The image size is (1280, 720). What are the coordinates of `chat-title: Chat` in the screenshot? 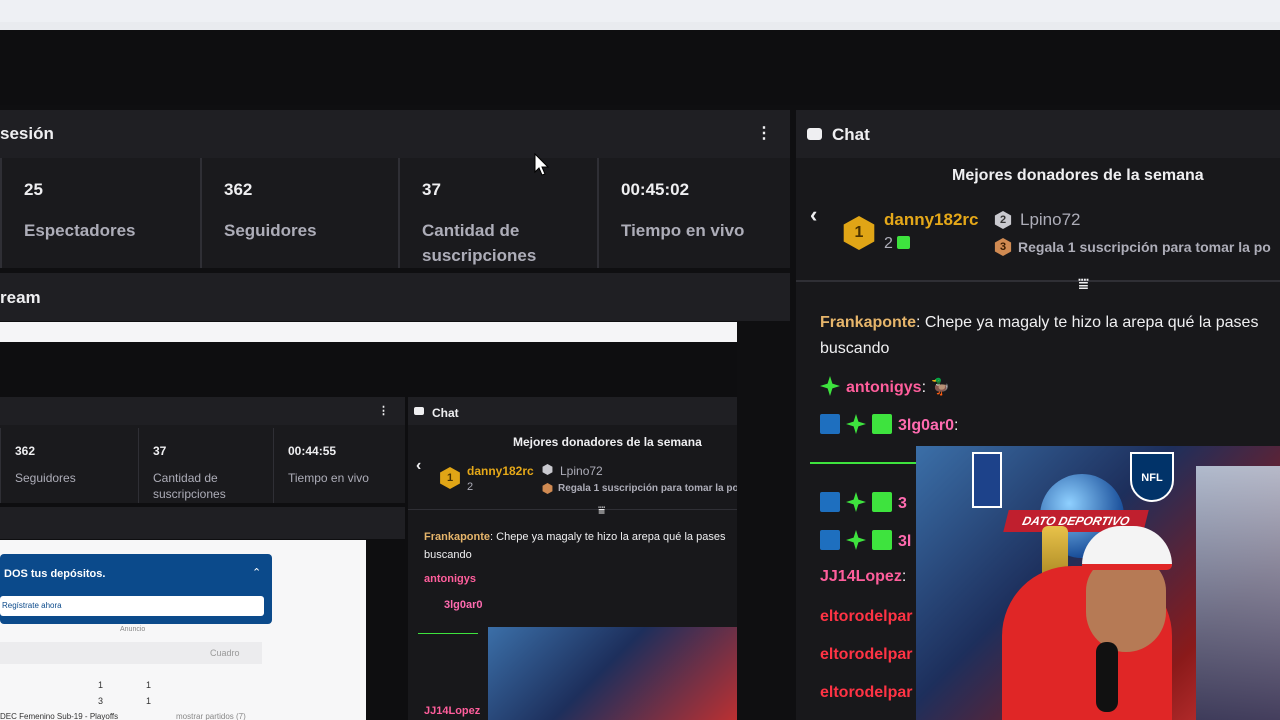 It's located at (851, 134).